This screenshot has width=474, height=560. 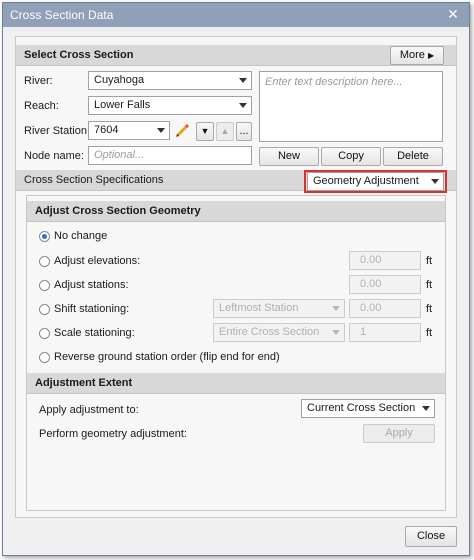 I want to click on more-button: More ▶, so click(x=417, y=55).